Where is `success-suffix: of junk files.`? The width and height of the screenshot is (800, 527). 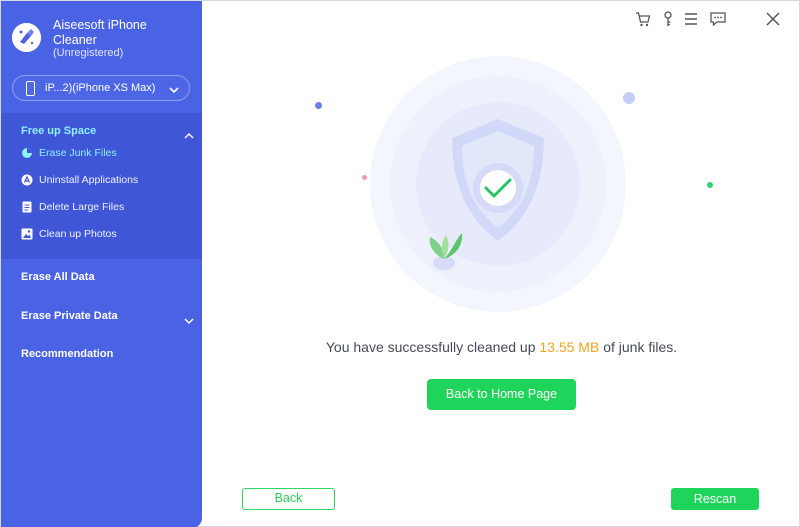
success-suffix: of junk files. is located at coordinates (640, 347).